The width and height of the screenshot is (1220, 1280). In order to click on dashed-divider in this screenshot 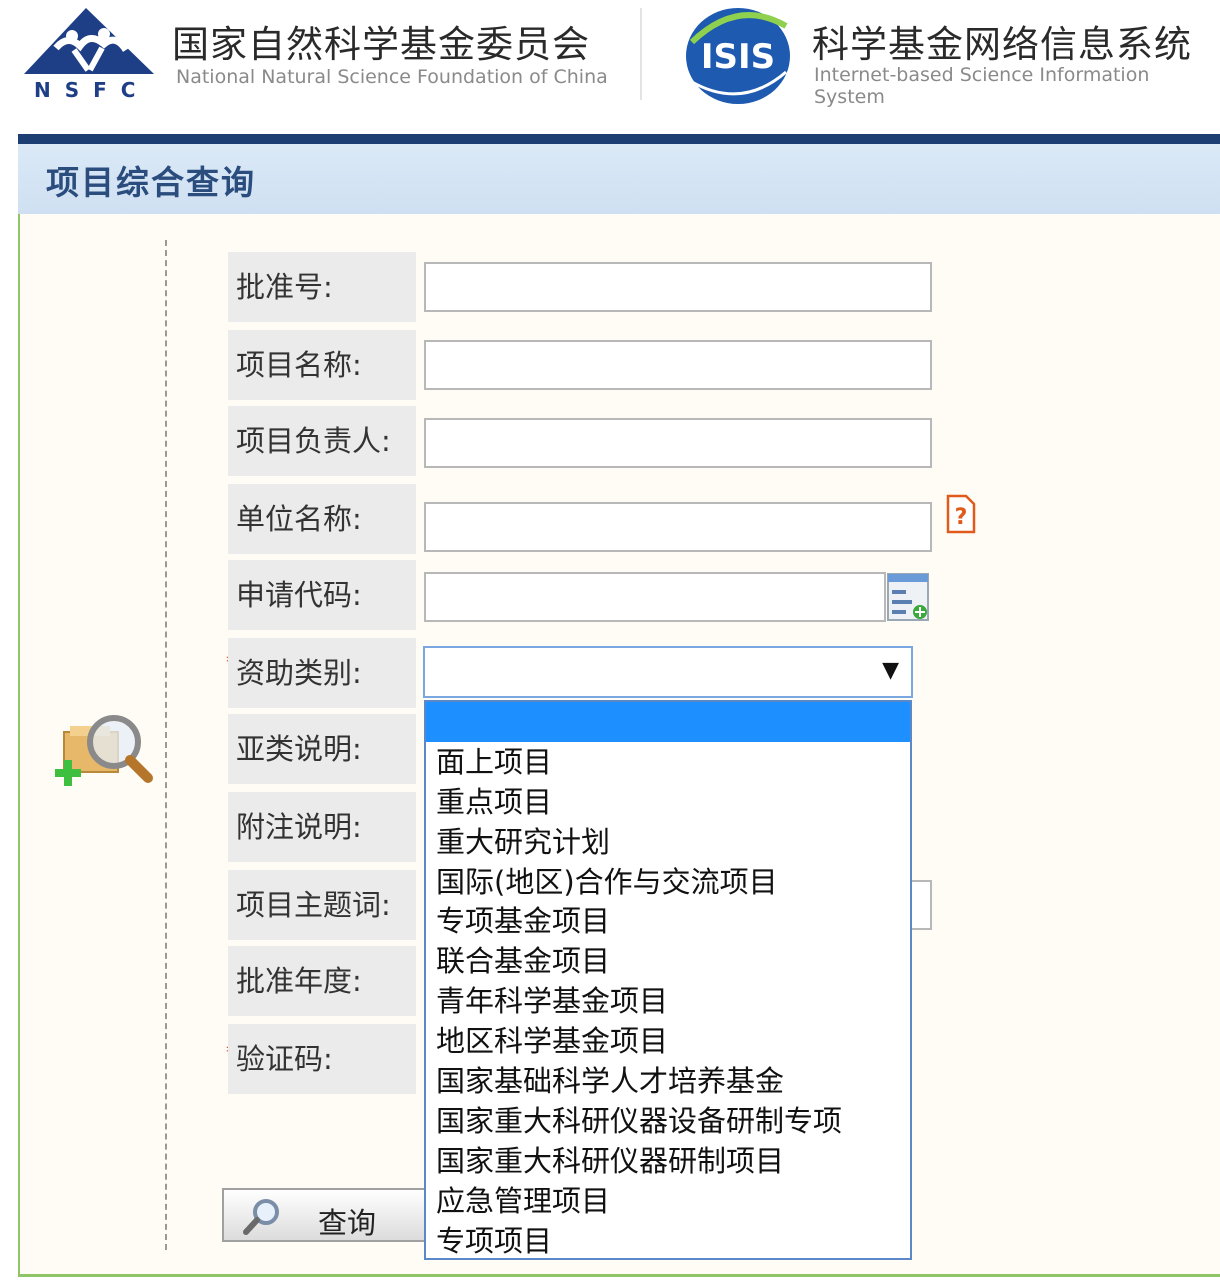, I will do `click(166, 745)`.